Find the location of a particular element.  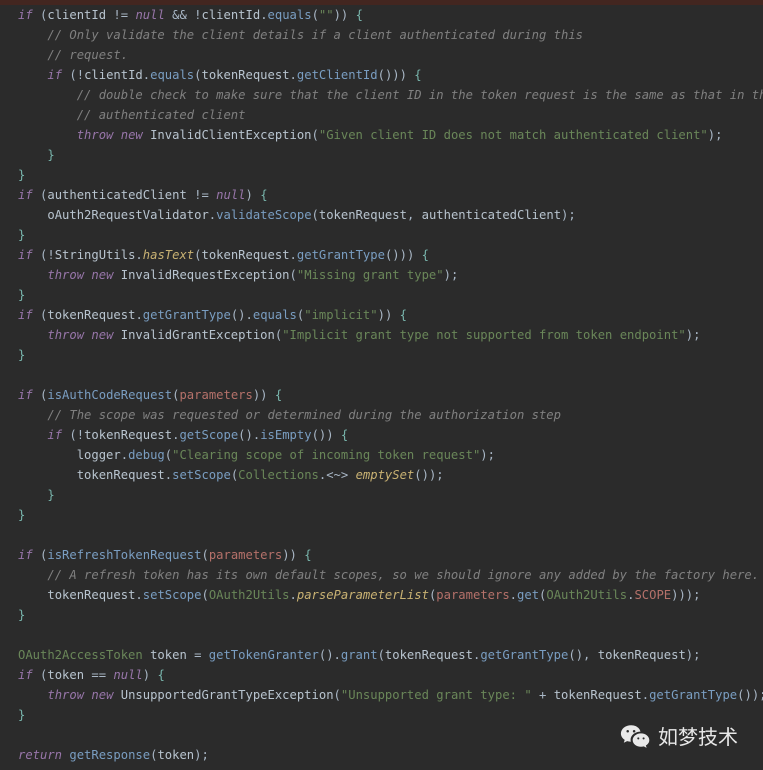

code-line: if (isAuthCodeRequest(parameters)) { is located at coordinates (381, 395).